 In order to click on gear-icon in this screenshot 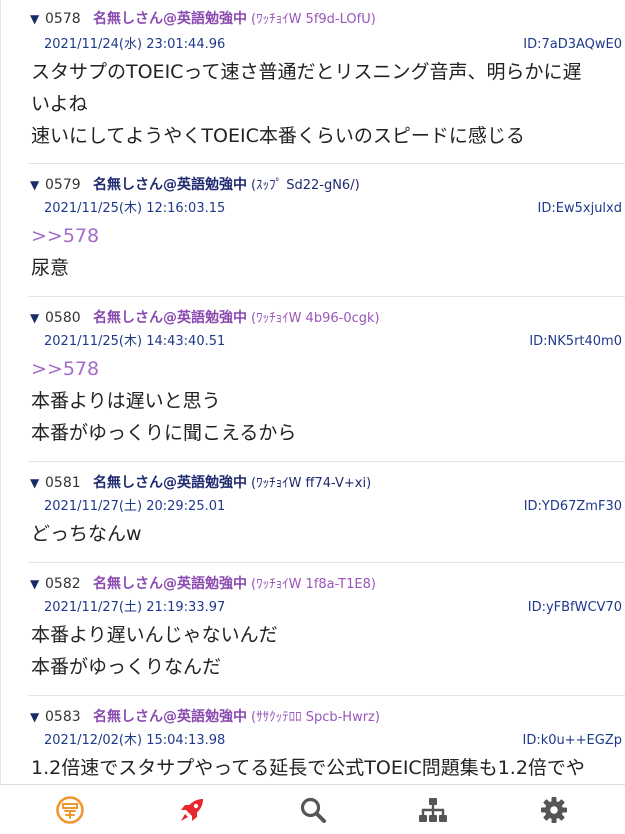, I will do `click(554, 810)`.